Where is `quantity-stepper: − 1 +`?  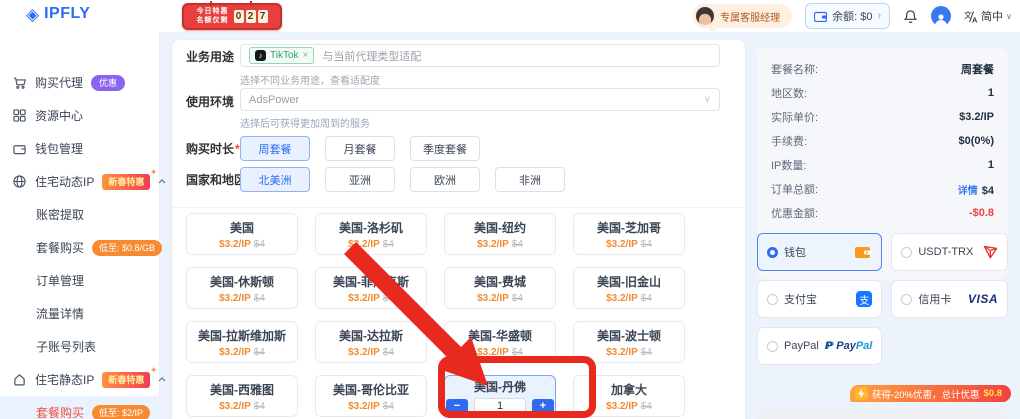
quantity-stepper: − 1 + is located at coordinates (500, 406).